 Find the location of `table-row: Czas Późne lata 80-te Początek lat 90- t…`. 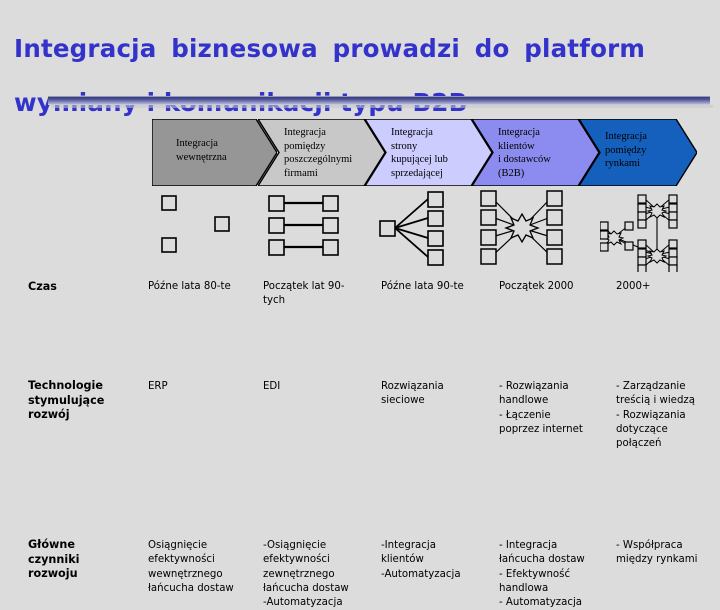

table-row: Czas Późne lata 80-te Początek lat 90- t… is located at coordinates (360, 298).